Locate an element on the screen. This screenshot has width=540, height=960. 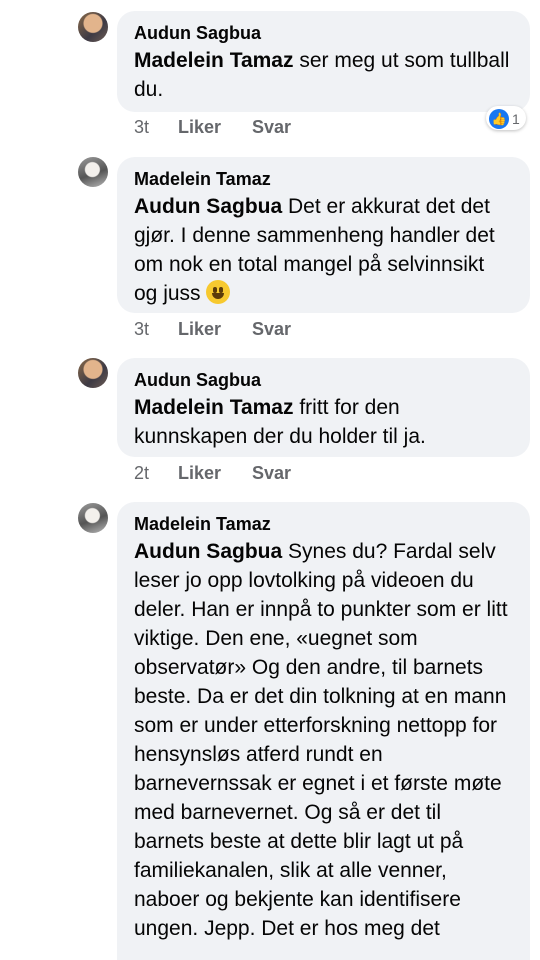
reaction-badge: 👍 1 is located at coordinates (506, 118).